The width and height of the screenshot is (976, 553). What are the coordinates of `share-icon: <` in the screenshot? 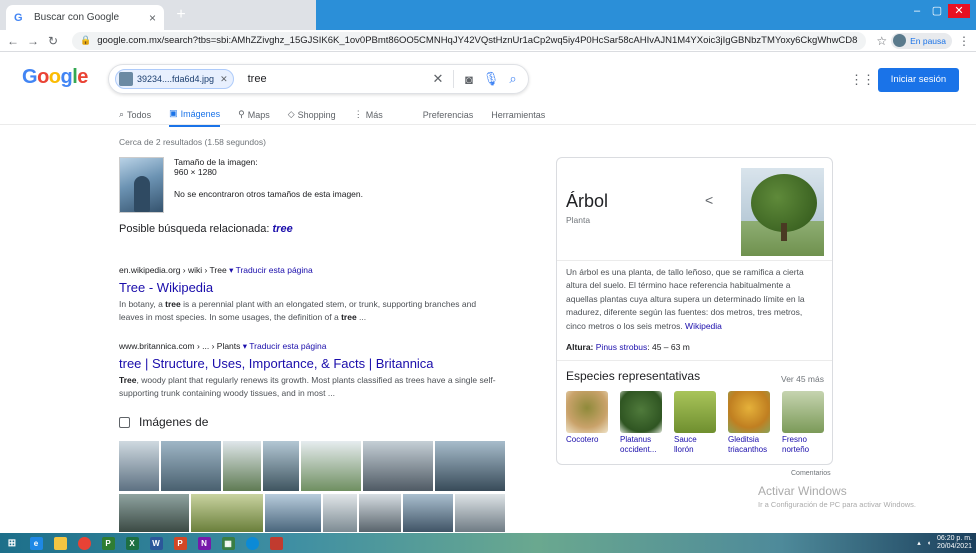 It's located at (709, 200).